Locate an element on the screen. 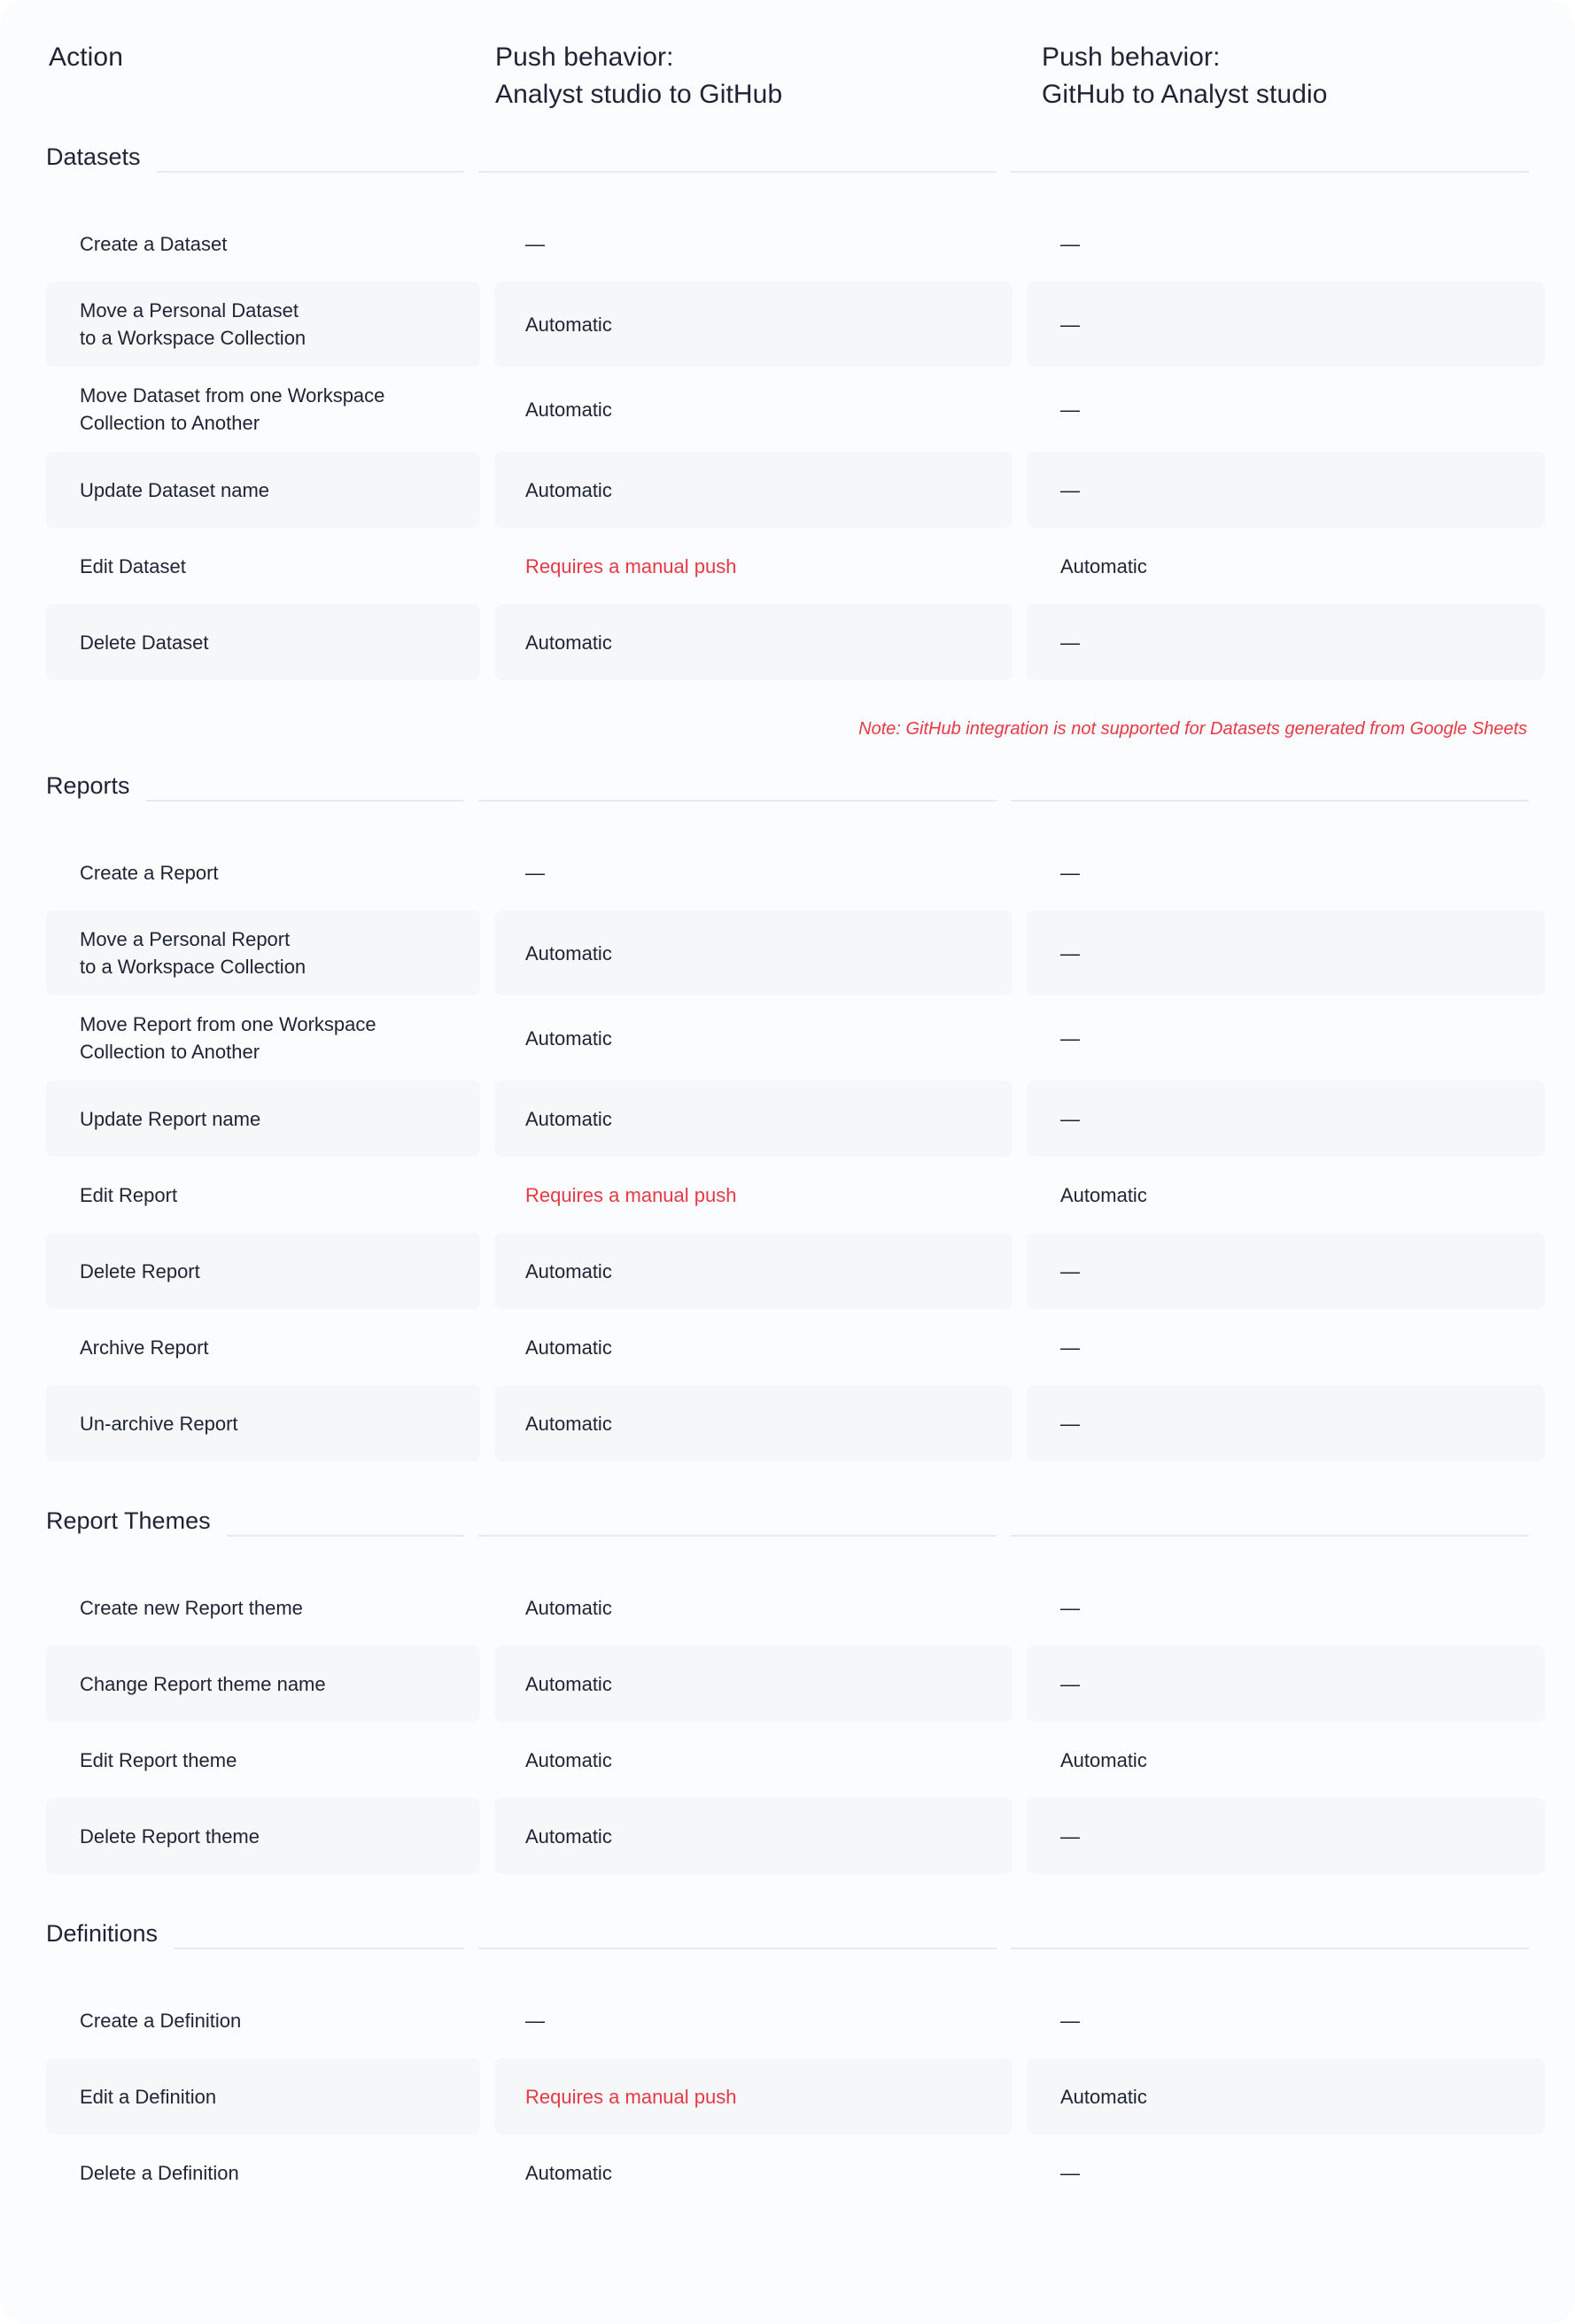 Image resolution: width=1575 pixels, height=2324 pixels. action-label: Delete a Definition is located at coordinates (159, 2172).